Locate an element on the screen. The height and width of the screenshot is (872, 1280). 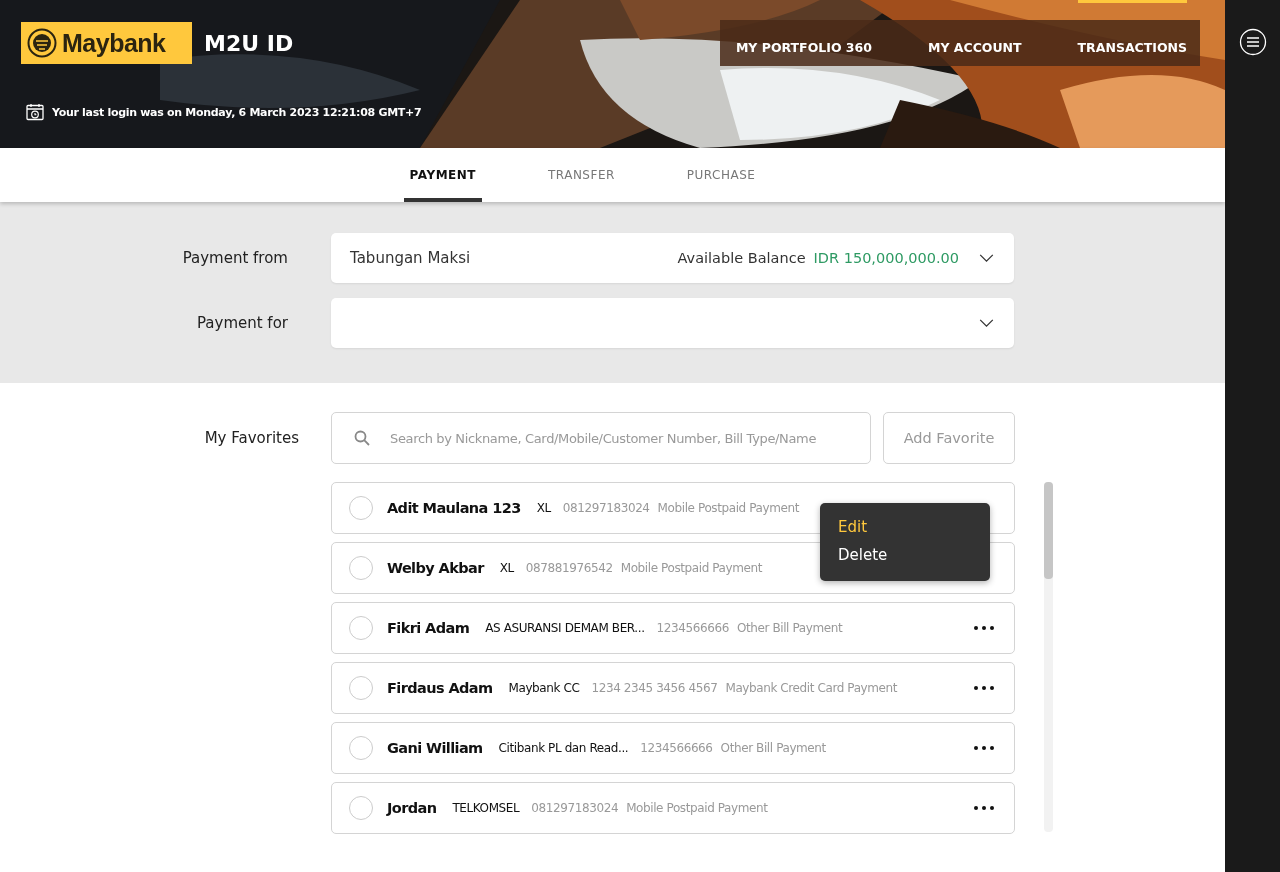
scrollbar is located at coordinates (1048, 657).